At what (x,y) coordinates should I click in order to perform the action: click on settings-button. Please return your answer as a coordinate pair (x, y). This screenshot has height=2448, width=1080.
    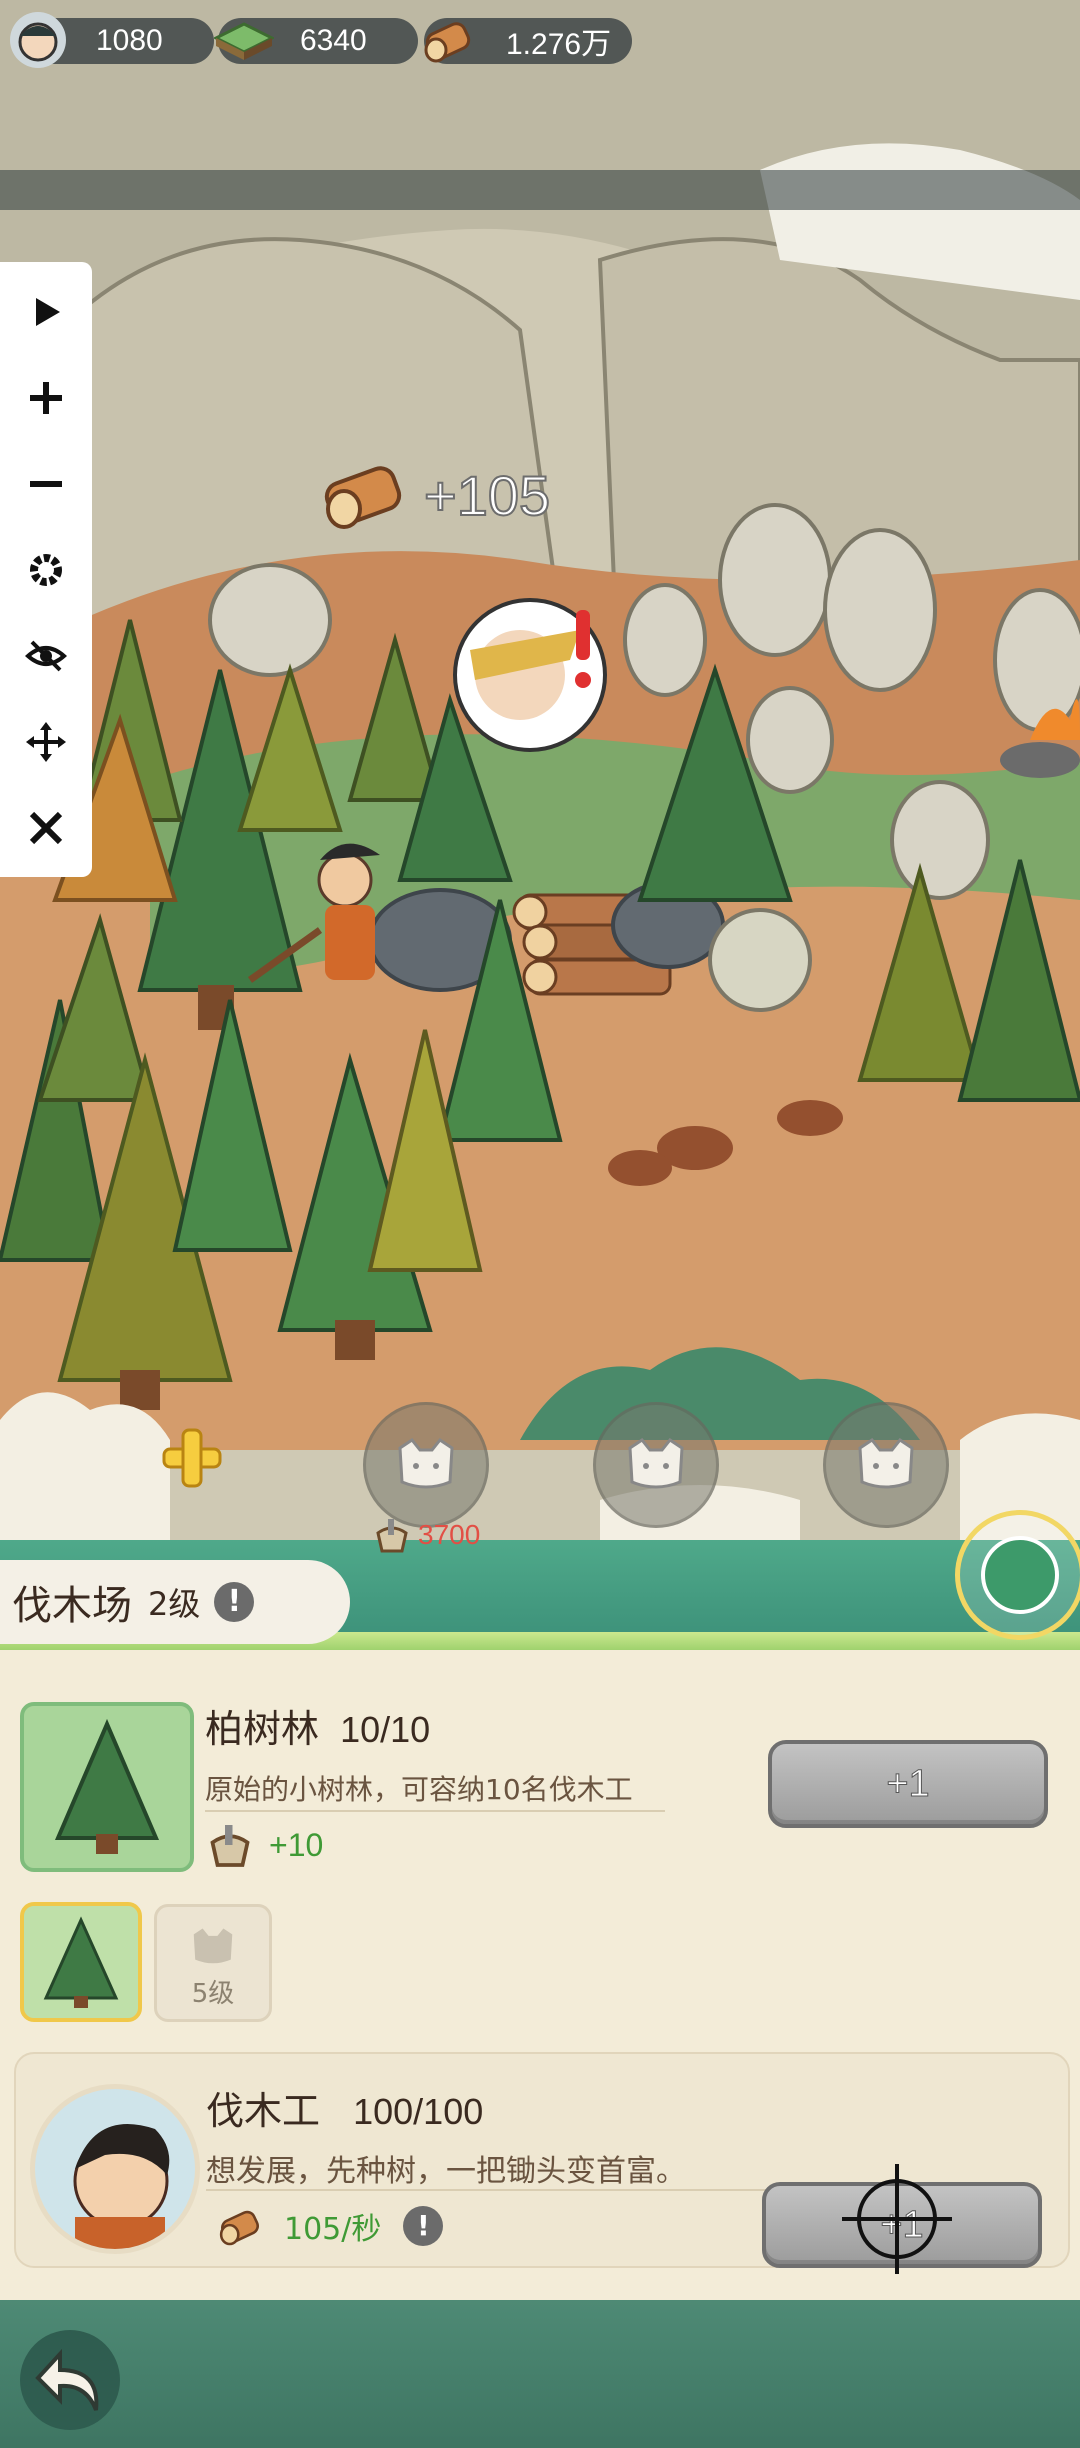
    Looking at the image, I should click on (46, 570).